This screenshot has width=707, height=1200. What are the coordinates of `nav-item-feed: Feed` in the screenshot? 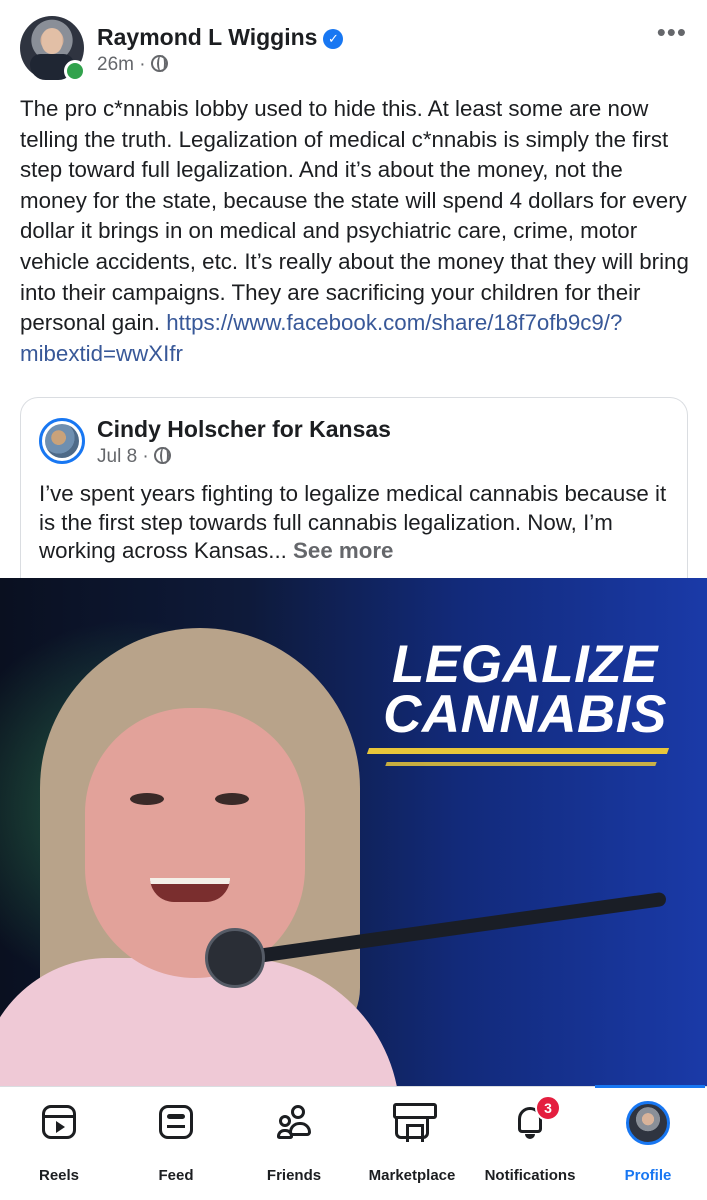 It's located at (176, 1146).